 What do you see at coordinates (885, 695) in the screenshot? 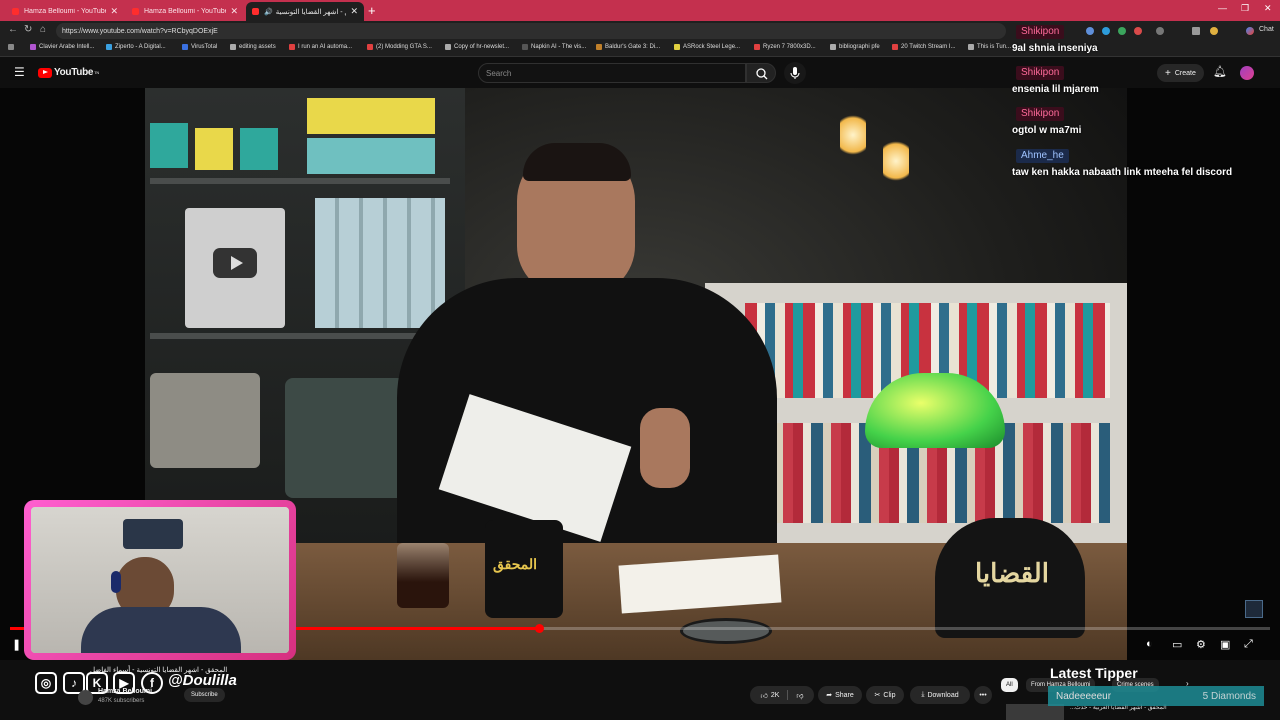
I see `clip-button: ✂ Clip` at bounding box center [885, 695].